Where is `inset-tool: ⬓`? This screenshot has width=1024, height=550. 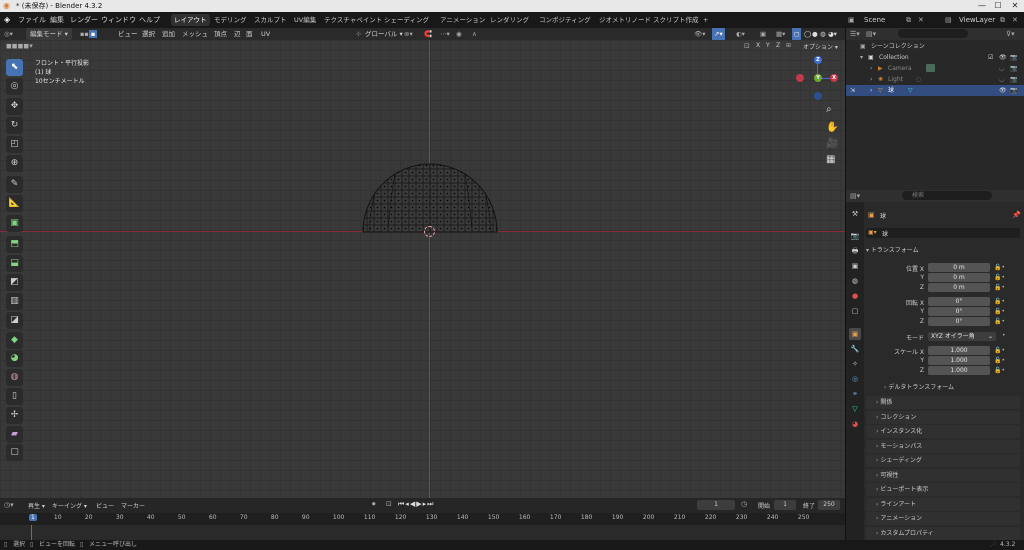 inset-tool: ⬓ is located at coordinates (14, 263).